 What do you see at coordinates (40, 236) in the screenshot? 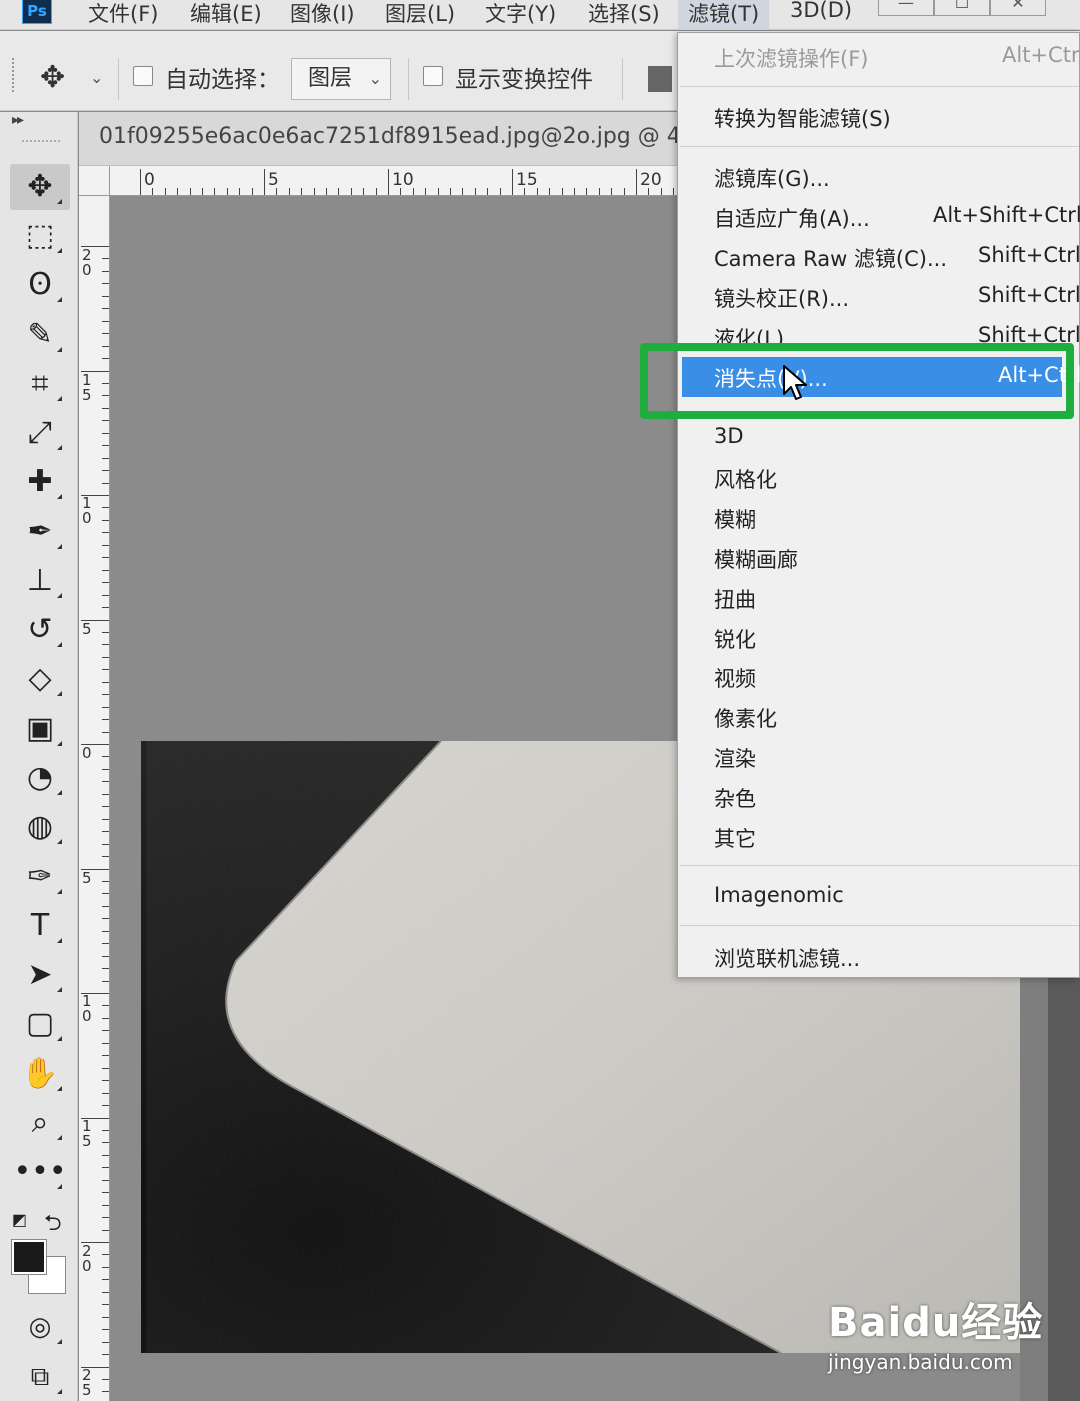
I see `marquee-tool-icon: ⬚` at bounding box center [40, 236].